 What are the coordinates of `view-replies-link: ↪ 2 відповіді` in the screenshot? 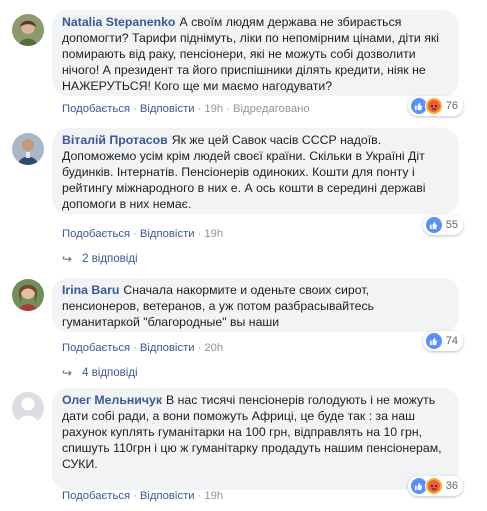 It's located at (100, 259).